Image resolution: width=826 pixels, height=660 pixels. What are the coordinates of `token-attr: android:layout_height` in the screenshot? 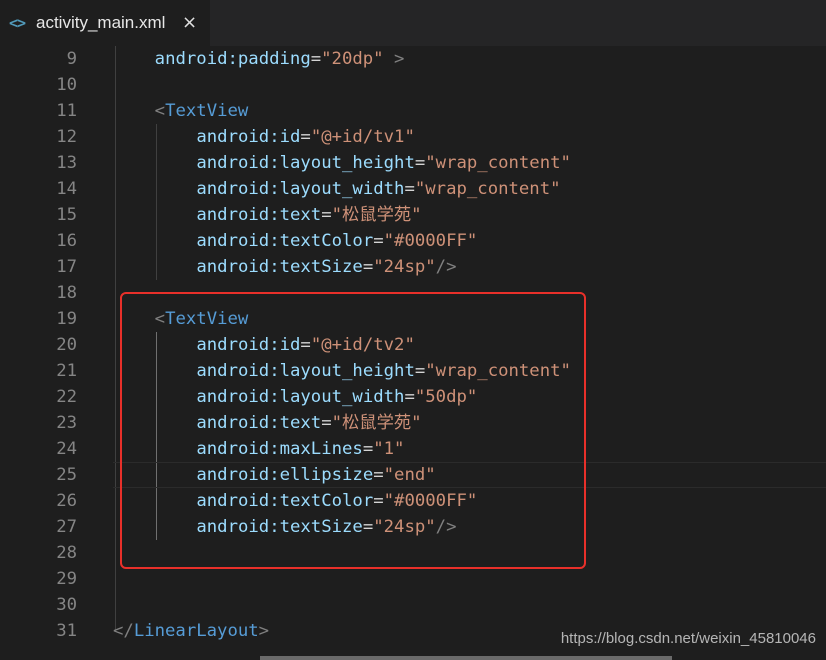 It's located at (305, 163).